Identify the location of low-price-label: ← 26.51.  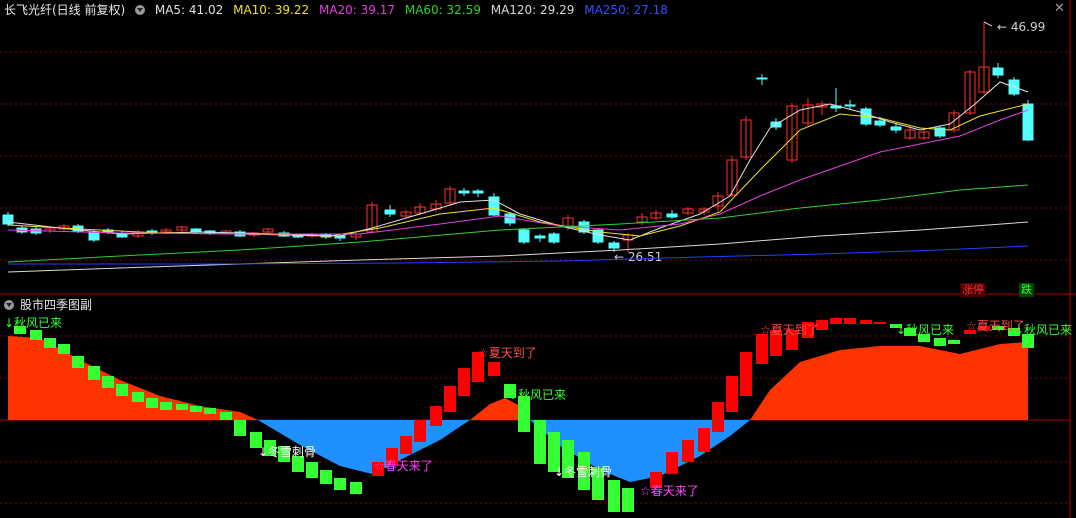
(638, 257).